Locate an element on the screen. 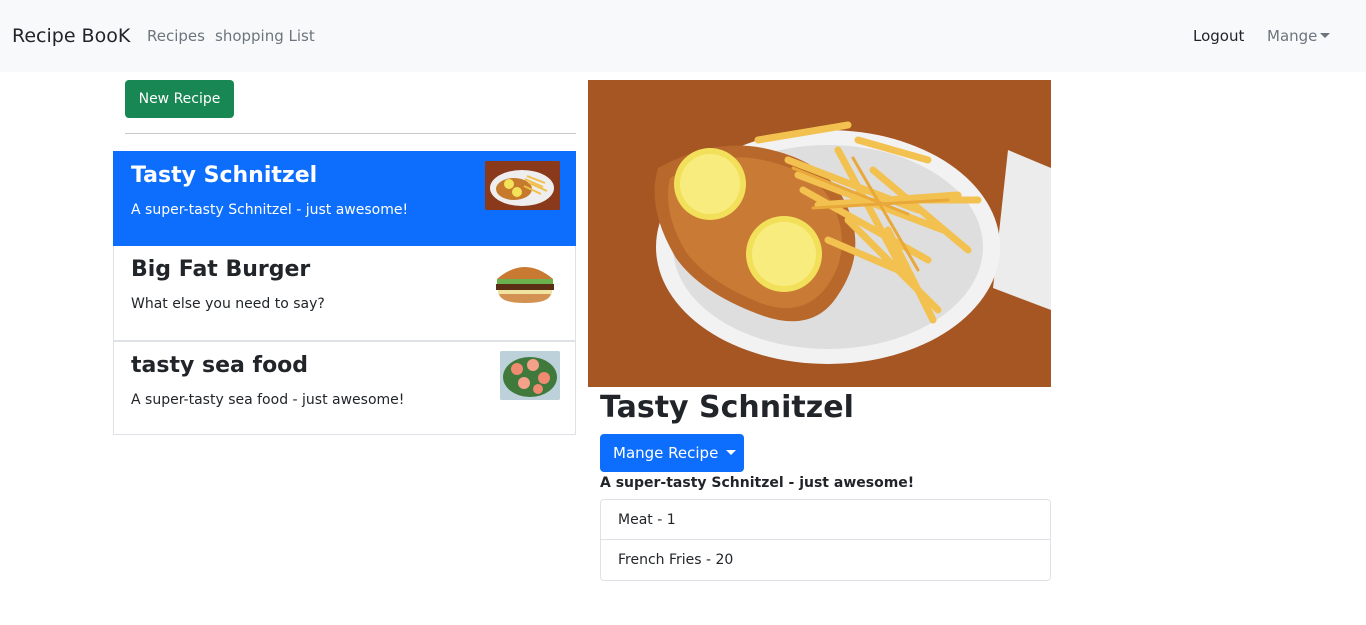 The width and height of the screenshot is (1366, 625). nav-recipes: Recipes is located at coordinates (176, 36).